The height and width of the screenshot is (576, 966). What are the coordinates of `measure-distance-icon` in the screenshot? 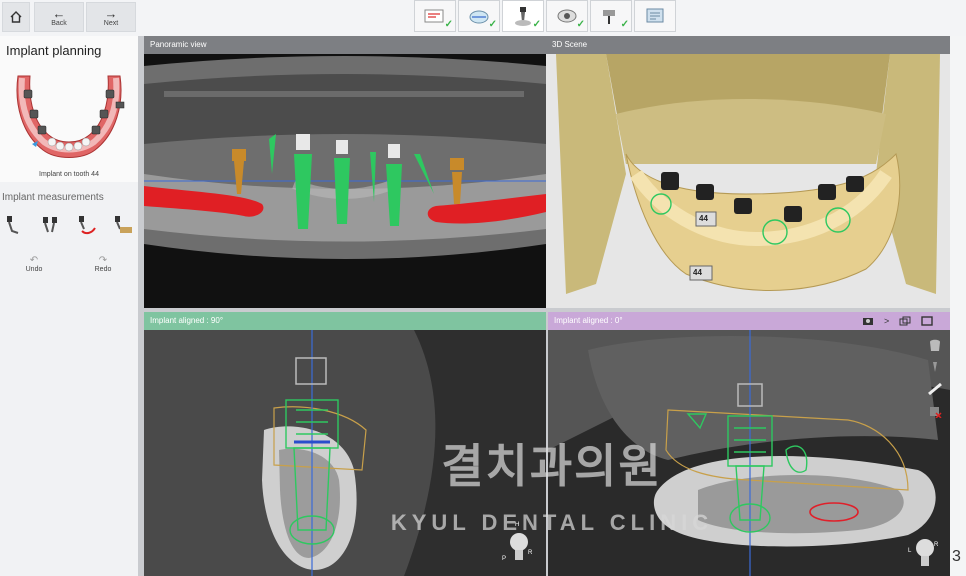 It's located at (13, 225).